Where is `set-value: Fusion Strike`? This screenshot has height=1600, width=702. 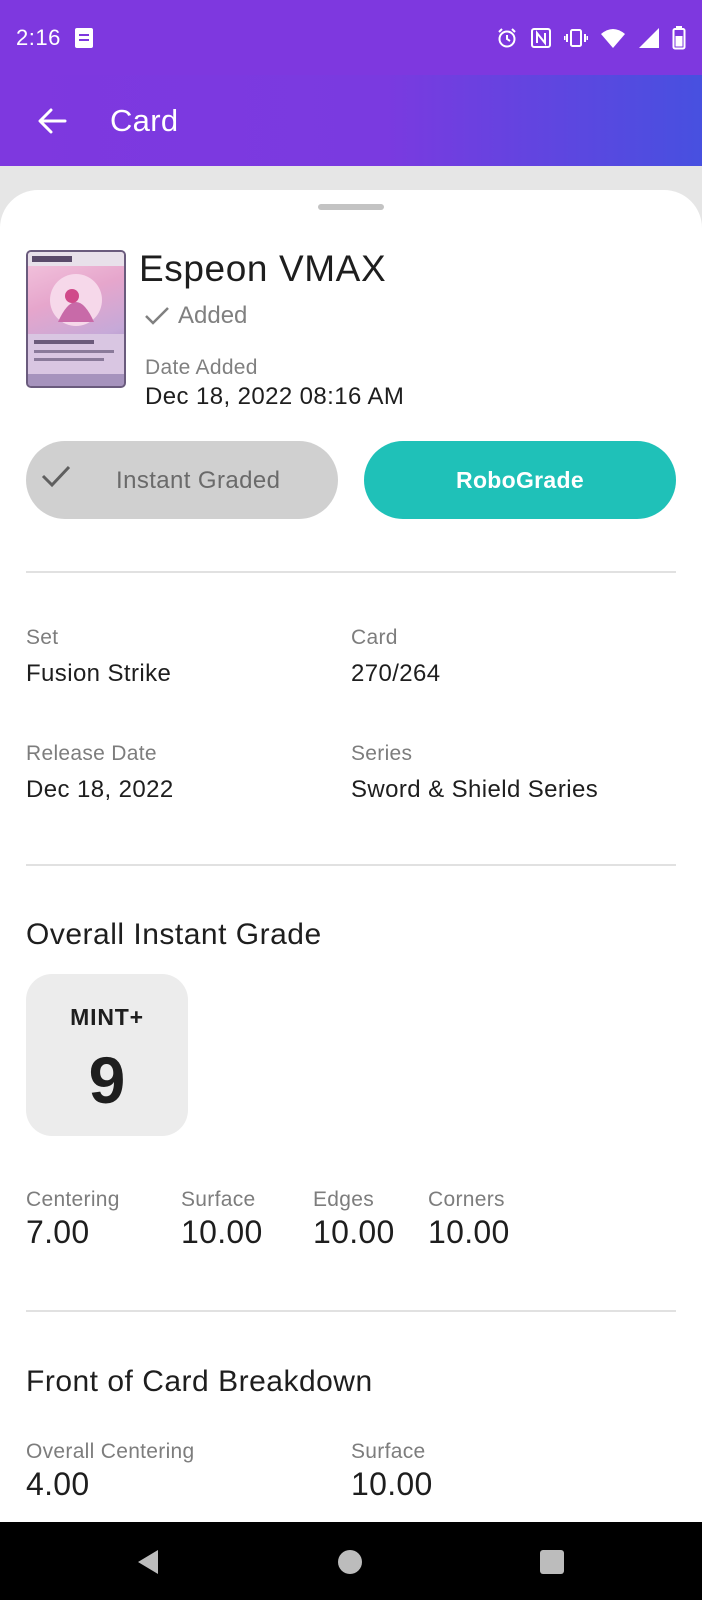 set-value: Fusion Strike is located at coordinates (99, 673).